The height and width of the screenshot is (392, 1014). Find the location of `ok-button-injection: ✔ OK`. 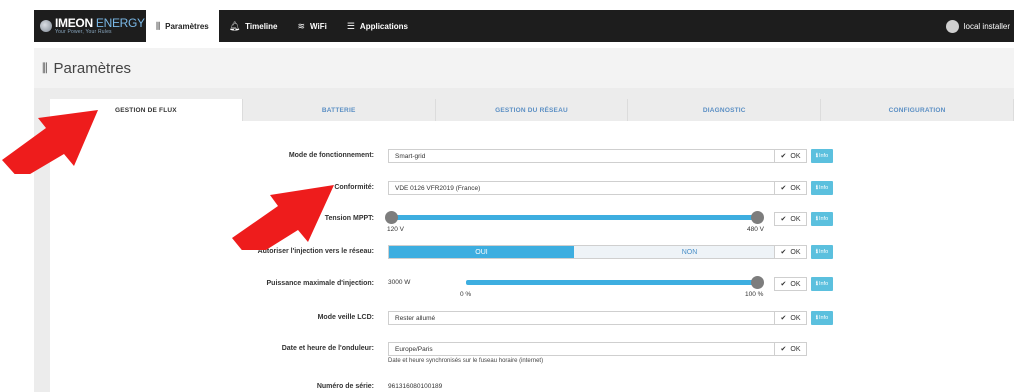

ok-button-injection: ✔ OK is located at coordinates (790, 252).